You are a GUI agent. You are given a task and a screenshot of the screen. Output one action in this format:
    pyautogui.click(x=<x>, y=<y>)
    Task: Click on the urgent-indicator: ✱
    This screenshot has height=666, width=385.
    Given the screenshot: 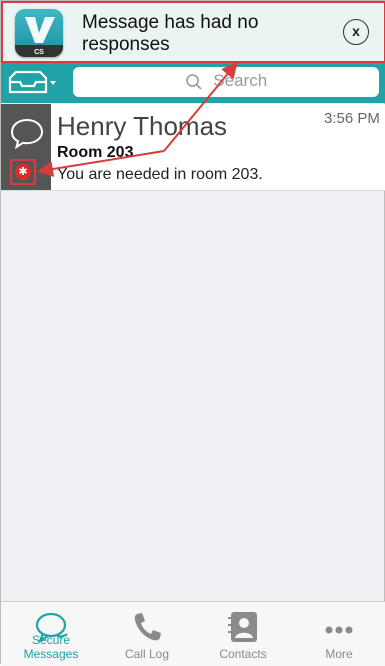 What is the action you would take?
    pyautogui.click(x=23, y=172)
    